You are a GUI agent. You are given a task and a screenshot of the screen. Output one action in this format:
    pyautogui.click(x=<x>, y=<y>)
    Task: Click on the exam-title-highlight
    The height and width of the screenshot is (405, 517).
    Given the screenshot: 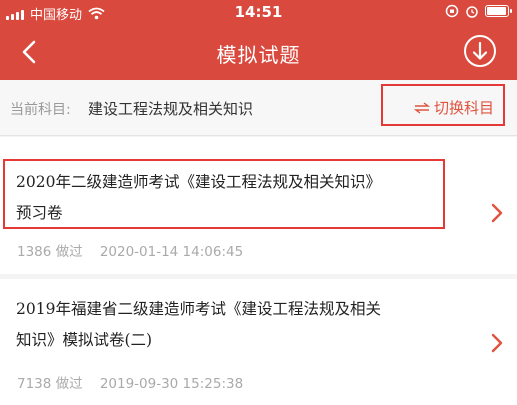 What is the action you would take?
    pyautogui.click(x=224, y=194)
    